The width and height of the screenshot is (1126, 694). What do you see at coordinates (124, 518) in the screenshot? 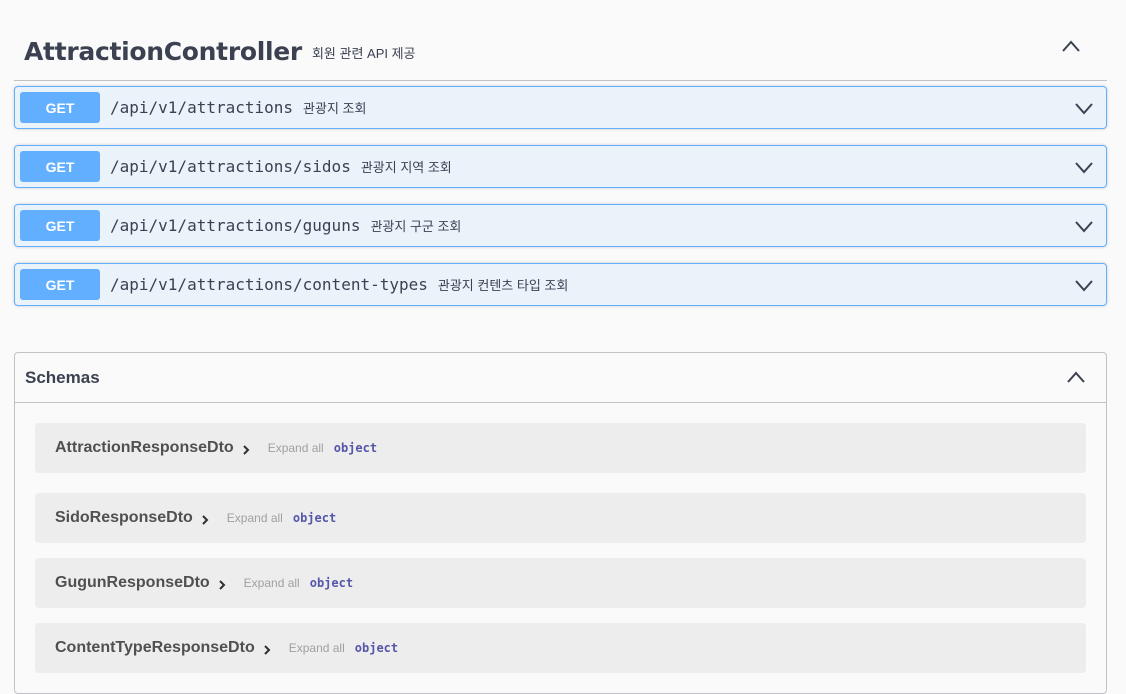
I see `schema-name: SidoResponseDto` at bounding box center [124, 518].